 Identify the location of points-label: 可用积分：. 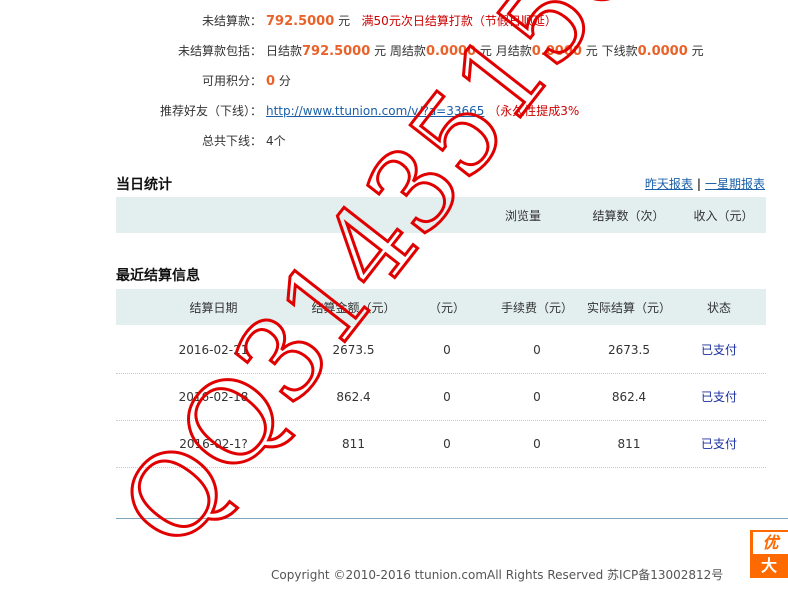
(231, 81).